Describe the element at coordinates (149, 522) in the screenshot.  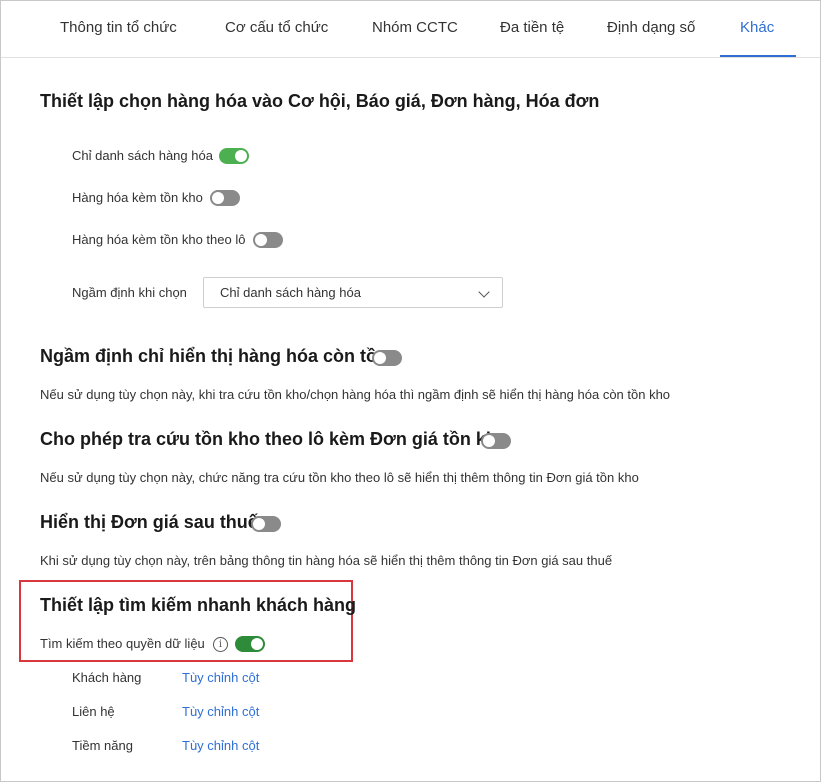
I see `after-tax-title: Hiển thị Đơn giá sau thuế` at that location.